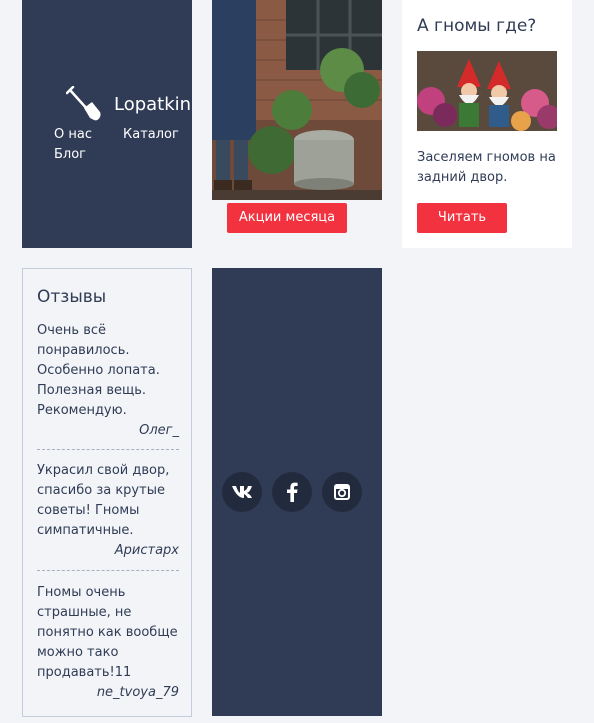 This screenshot has height=723, width=594. What do you see at coordinates (72, 297) in the screenshot?
I see `reviews-title: Отзывы` at bounding box center [72, 297].